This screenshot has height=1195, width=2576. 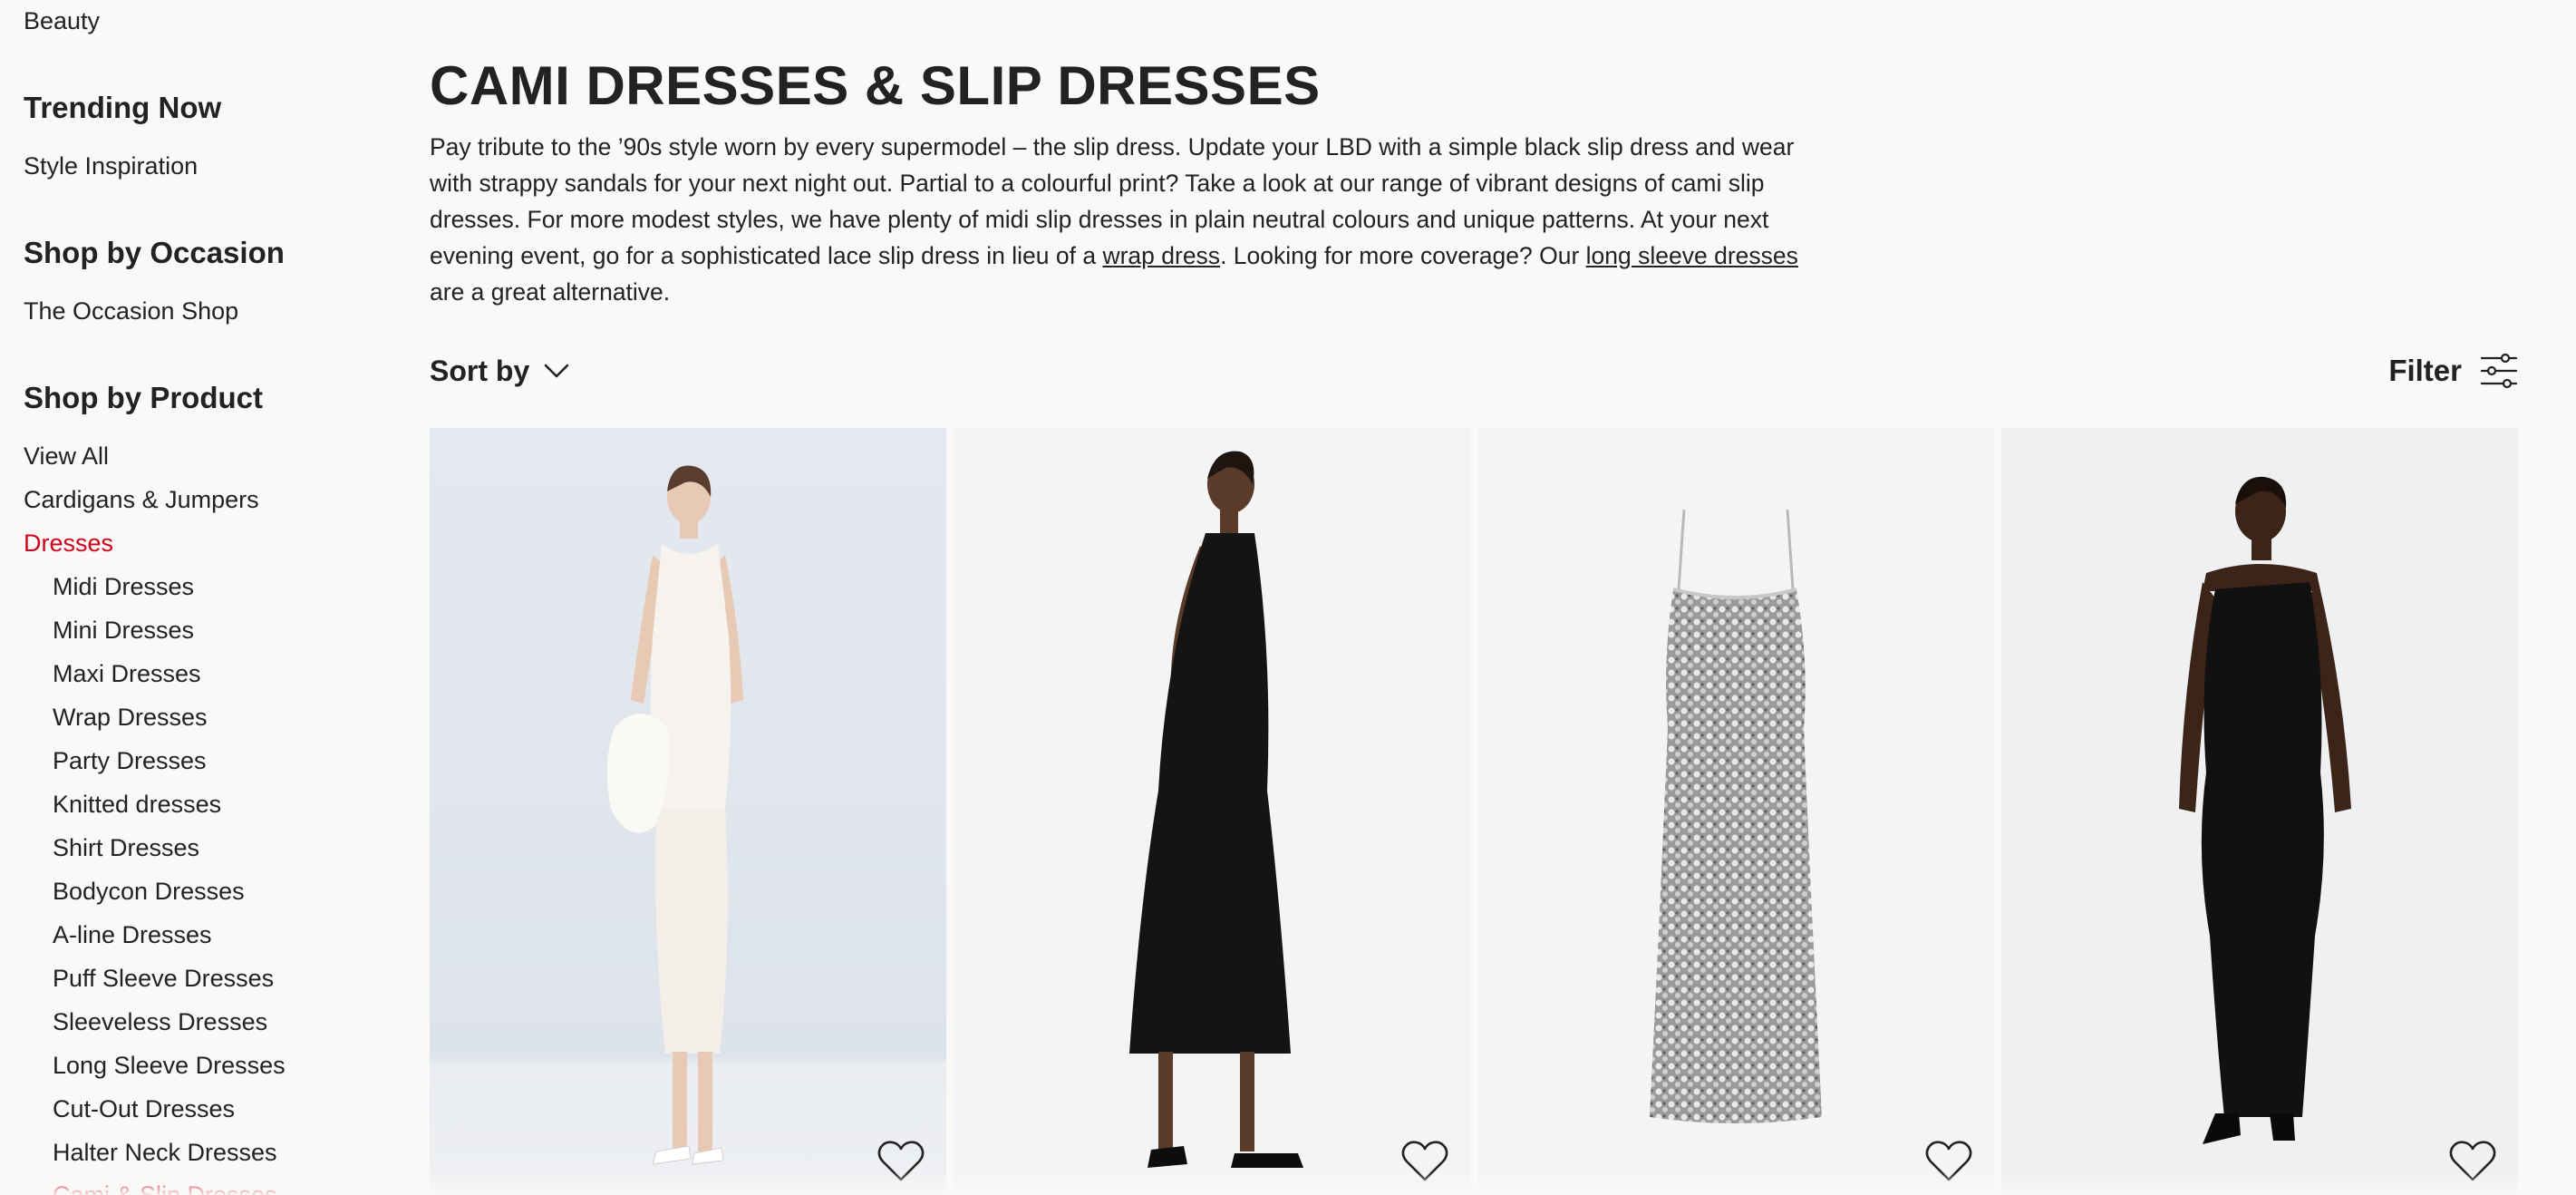 What do you see at coordinates (165, 1188) in the screenshot?
I see `sidebar-subitem-cami-slip: Cami & Slip Dresses` at bounding box center [165, 1188].